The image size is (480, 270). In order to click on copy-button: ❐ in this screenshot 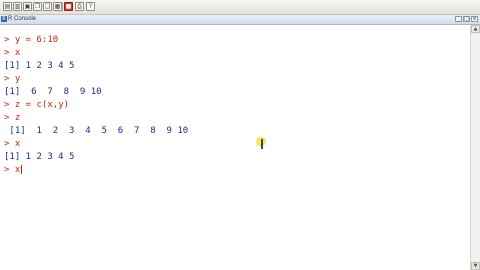, I will do `click(37, 6)`.